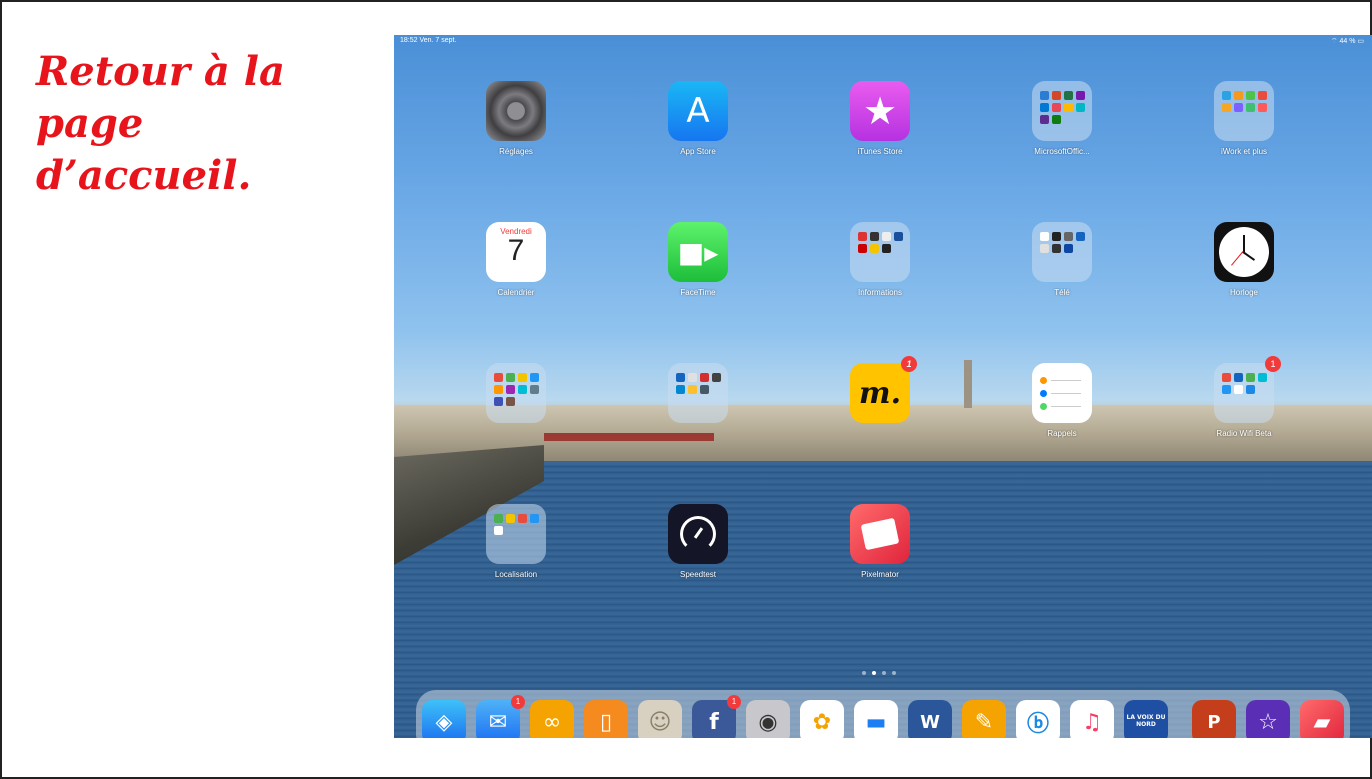 This screenshot has height=779, width=1372. I want to click on app-label: Localisation, so click(516, 574).